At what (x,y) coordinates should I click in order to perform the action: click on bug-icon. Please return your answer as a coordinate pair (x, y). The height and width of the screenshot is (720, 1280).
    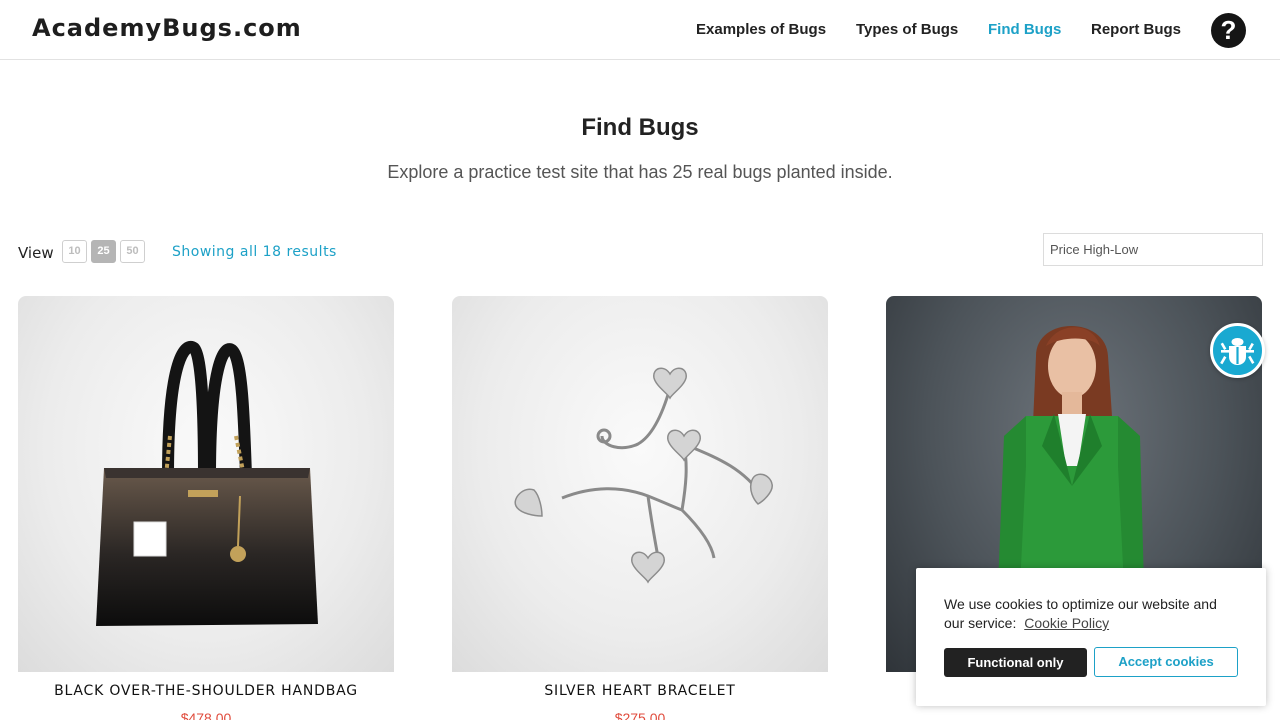
    Looking at the image, I should click on (1237, 350).